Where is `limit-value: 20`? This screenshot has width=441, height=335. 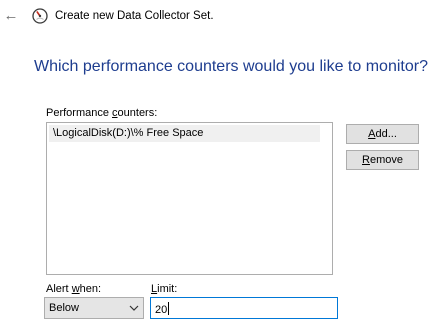 limit-value: 20 is located at coordinates (162, 309).